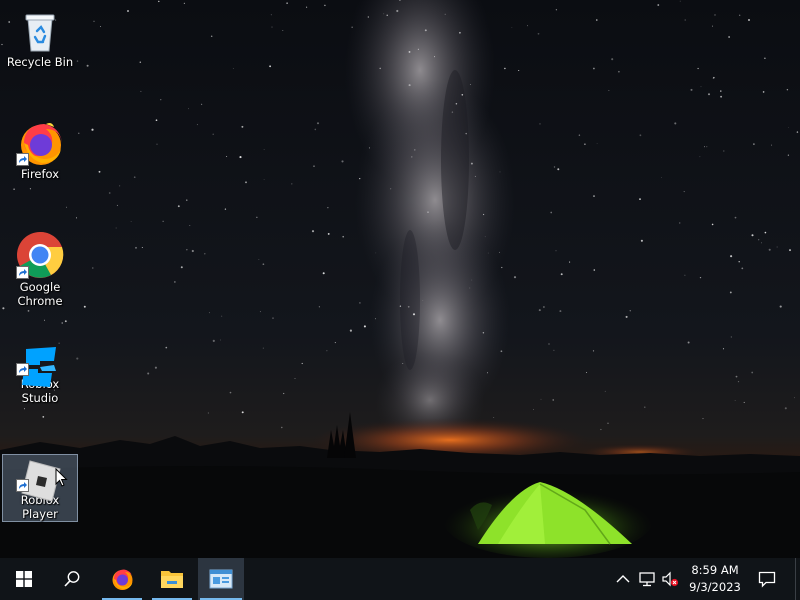 Image resolution: width=800 pixels, height=600 pixels. What do you see at coordinates (40, 37) in the screenshot?
I see `desktop-icon-recycle-bin: Recycle Bin` at bounding box center [40, 37].